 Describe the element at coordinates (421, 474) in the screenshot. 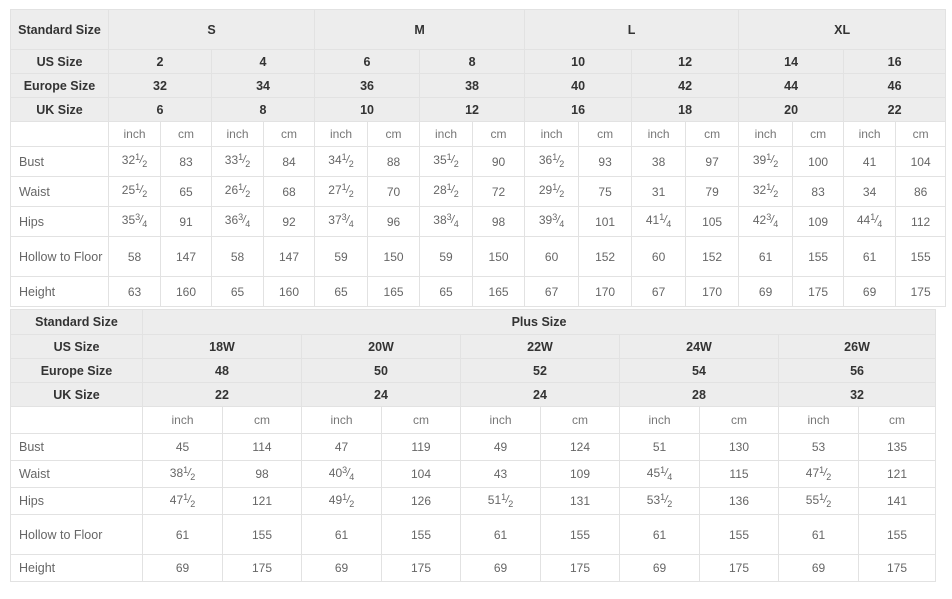

I see `measurement-cm-waist: 104` at that location.